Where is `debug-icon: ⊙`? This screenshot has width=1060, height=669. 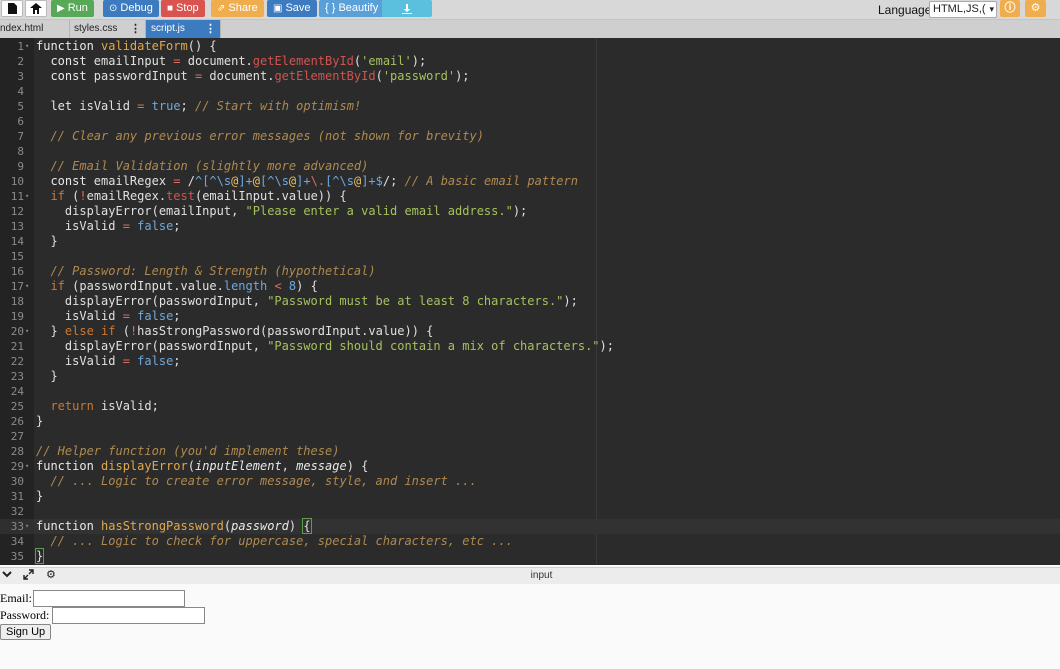 debug-icon: ⊙ is located at coordinates (113, 8).